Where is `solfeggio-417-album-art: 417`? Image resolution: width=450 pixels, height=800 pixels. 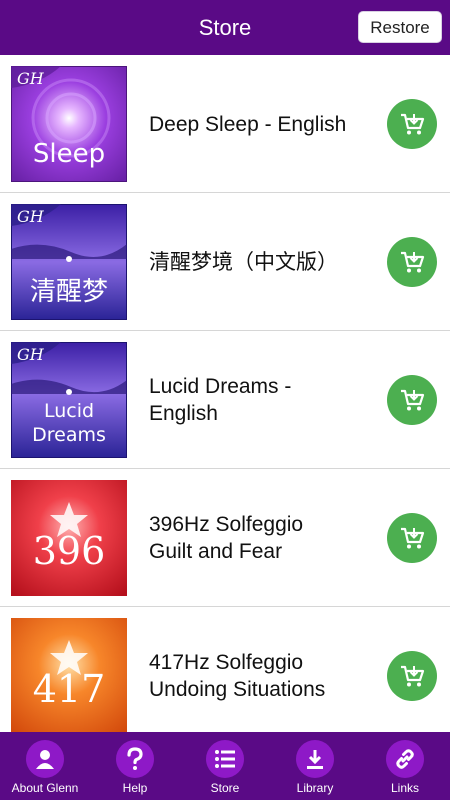 solfeggio-417-album-art: 417 is located at coordinates (69, 675).